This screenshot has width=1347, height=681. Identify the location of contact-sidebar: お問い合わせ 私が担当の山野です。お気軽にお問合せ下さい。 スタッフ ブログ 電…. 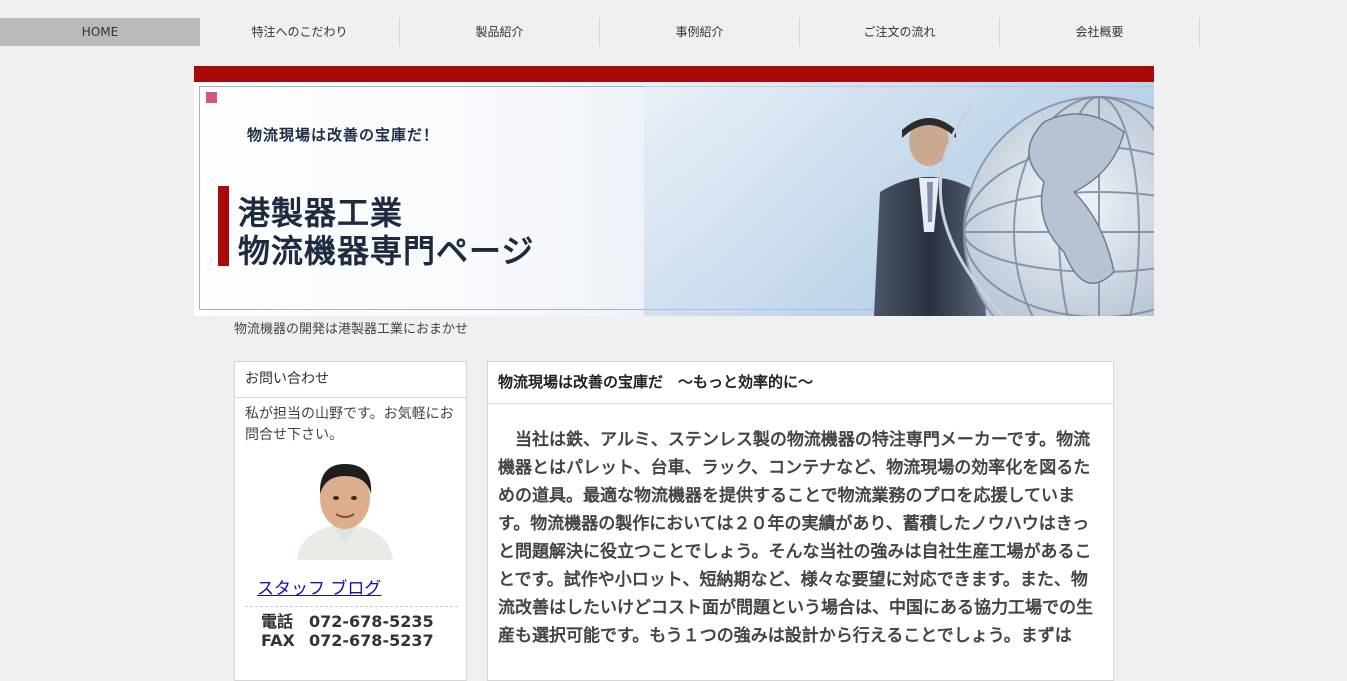
(350, 521).